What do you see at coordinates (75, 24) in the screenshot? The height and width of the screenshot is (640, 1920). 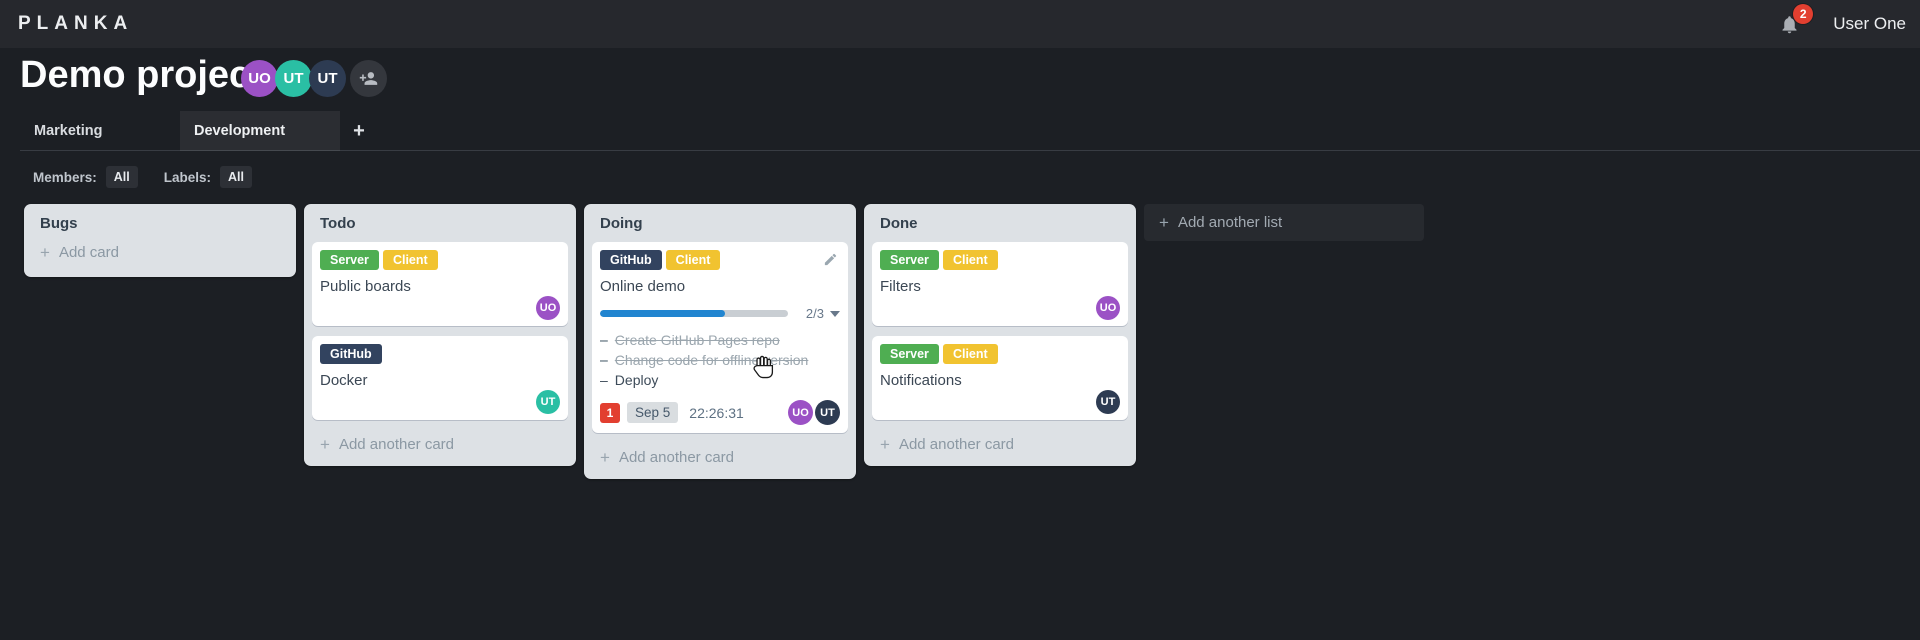 I see `app-logo: PLANKA` at bounding box center [75, 24].